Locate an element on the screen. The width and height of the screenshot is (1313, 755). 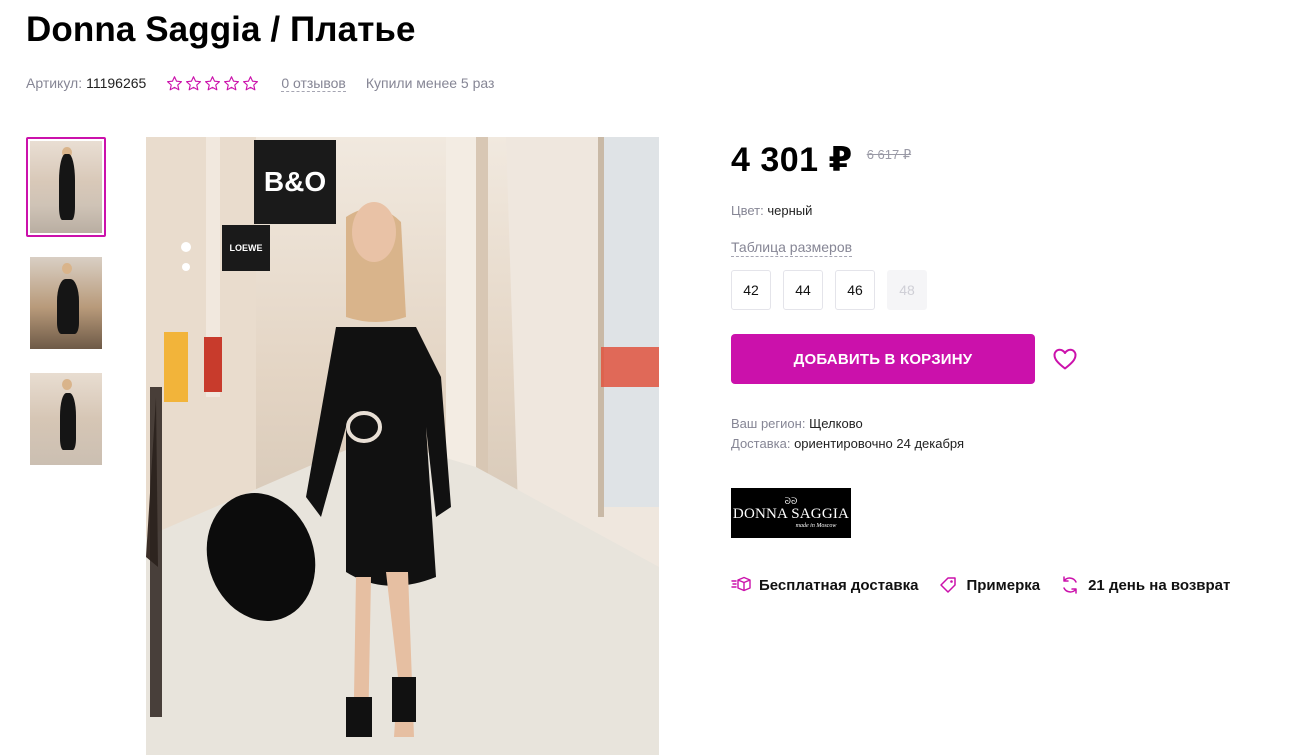
delivery-row: Доставка: ориентировочно 24 декабря is located at coordinates (847, 444).